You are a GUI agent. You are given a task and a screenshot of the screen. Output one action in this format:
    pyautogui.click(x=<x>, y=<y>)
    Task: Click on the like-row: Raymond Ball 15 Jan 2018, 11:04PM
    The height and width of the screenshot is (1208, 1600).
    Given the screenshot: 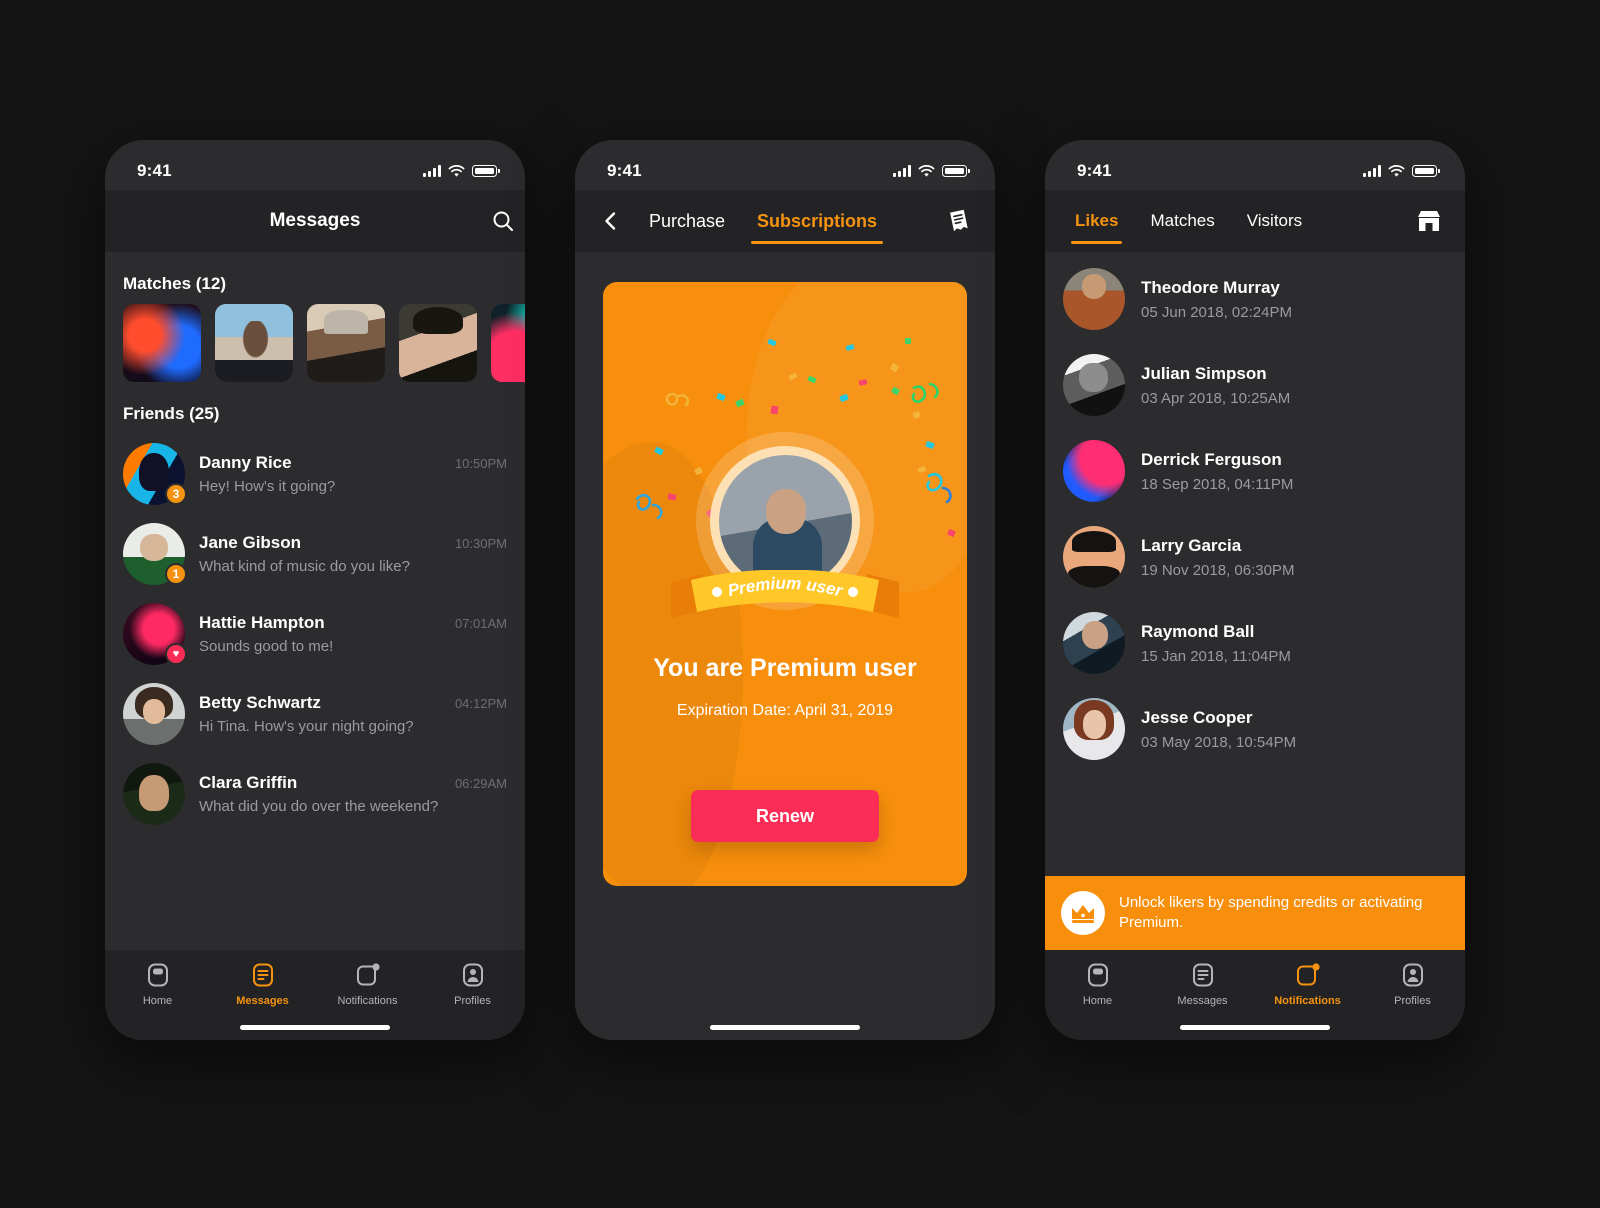 What is the action you would take?
    pyautogui.click(x=1255, y=643)
    